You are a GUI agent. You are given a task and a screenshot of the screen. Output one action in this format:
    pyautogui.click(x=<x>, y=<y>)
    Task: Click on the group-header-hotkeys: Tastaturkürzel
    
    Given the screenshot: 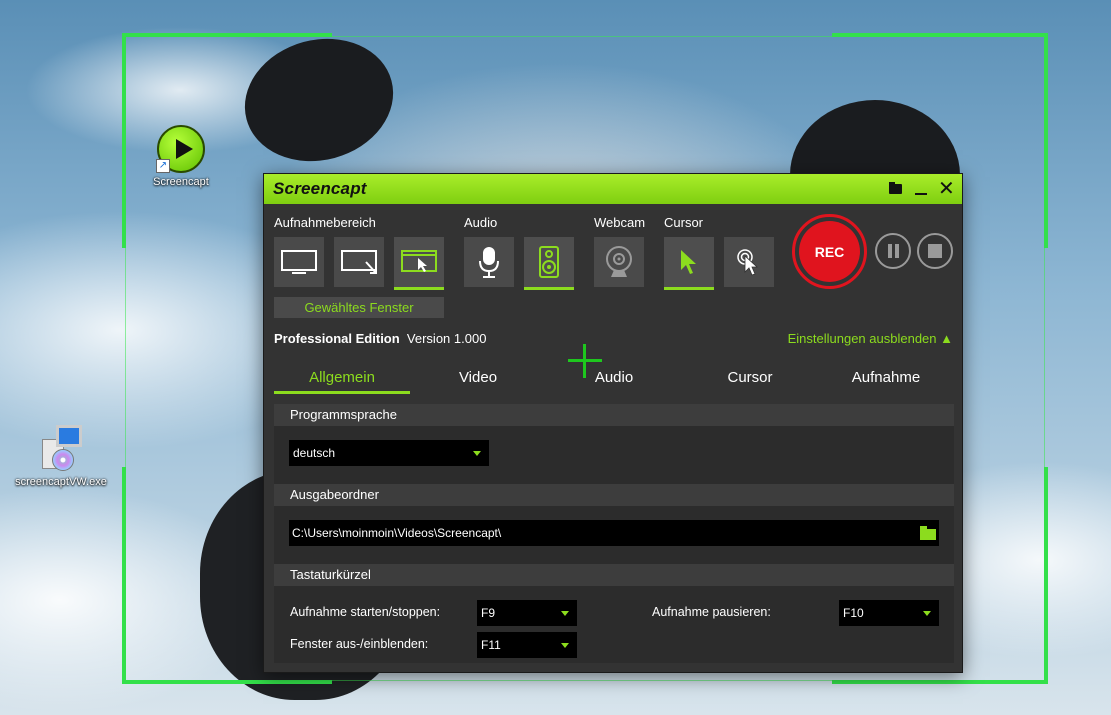 What is the action you would take?
    pyautogui.click(x=614, y=575)
    